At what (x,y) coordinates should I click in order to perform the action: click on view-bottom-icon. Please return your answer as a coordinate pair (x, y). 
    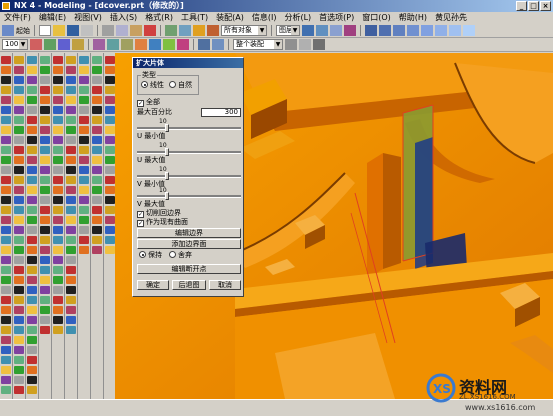
    Looking at the image, I should click on (455, 30).